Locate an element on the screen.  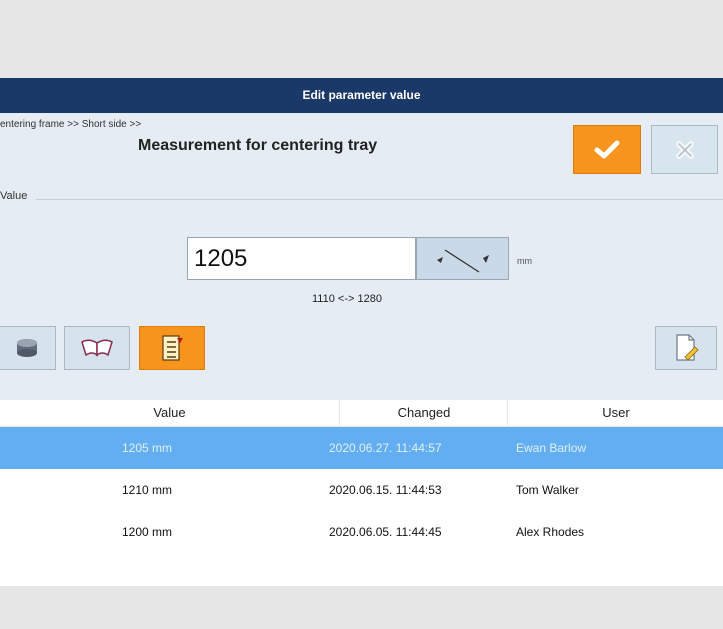
value-section-legend: Value is located at coordinates (14, 196).